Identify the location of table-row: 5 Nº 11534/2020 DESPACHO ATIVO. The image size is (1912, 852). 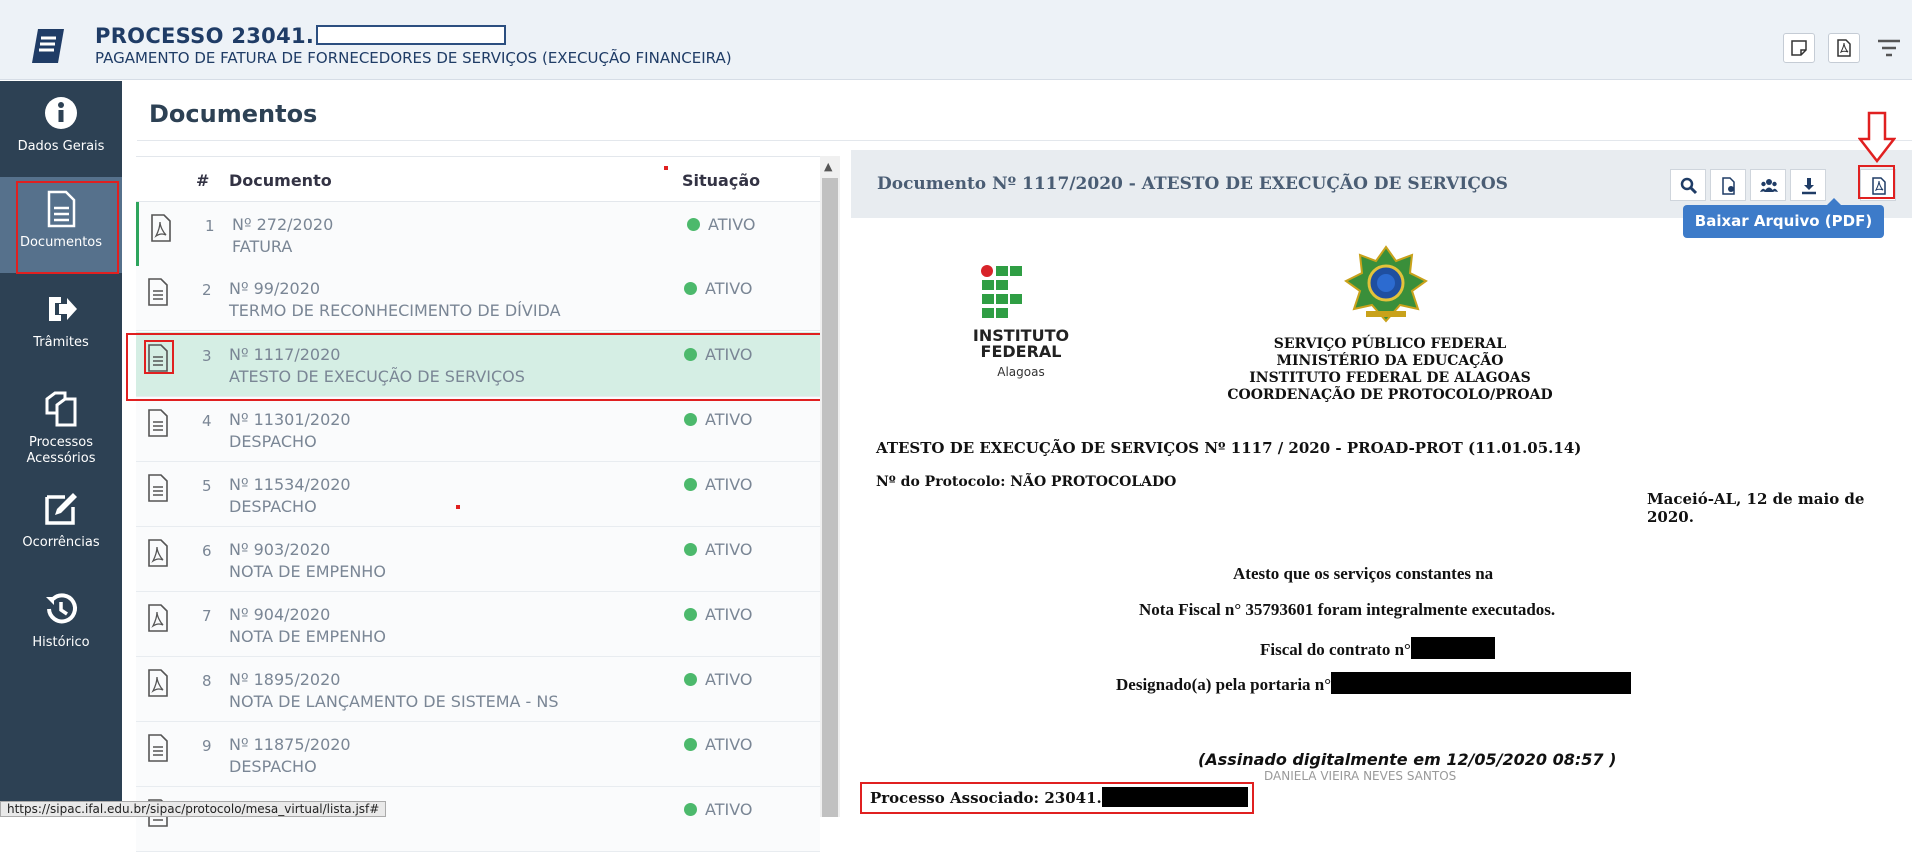
(478, 494).